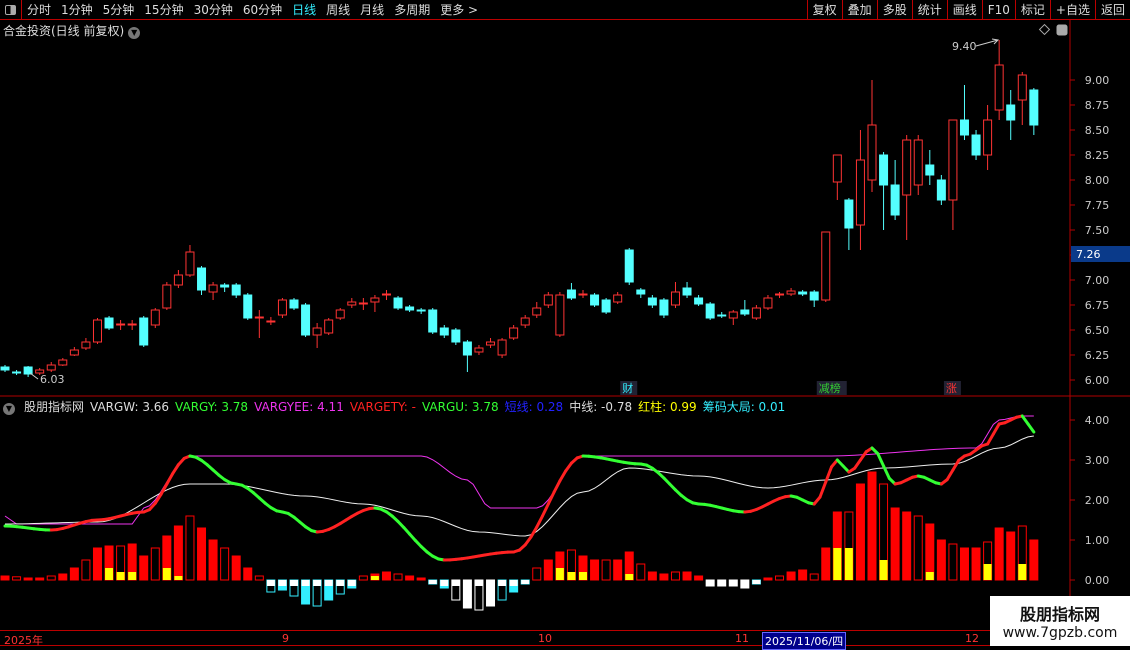  What do you see at coordinates (1097, 155) in the screenshot?
I see `price-label: 8.25` at bounding box center [1097, 155].